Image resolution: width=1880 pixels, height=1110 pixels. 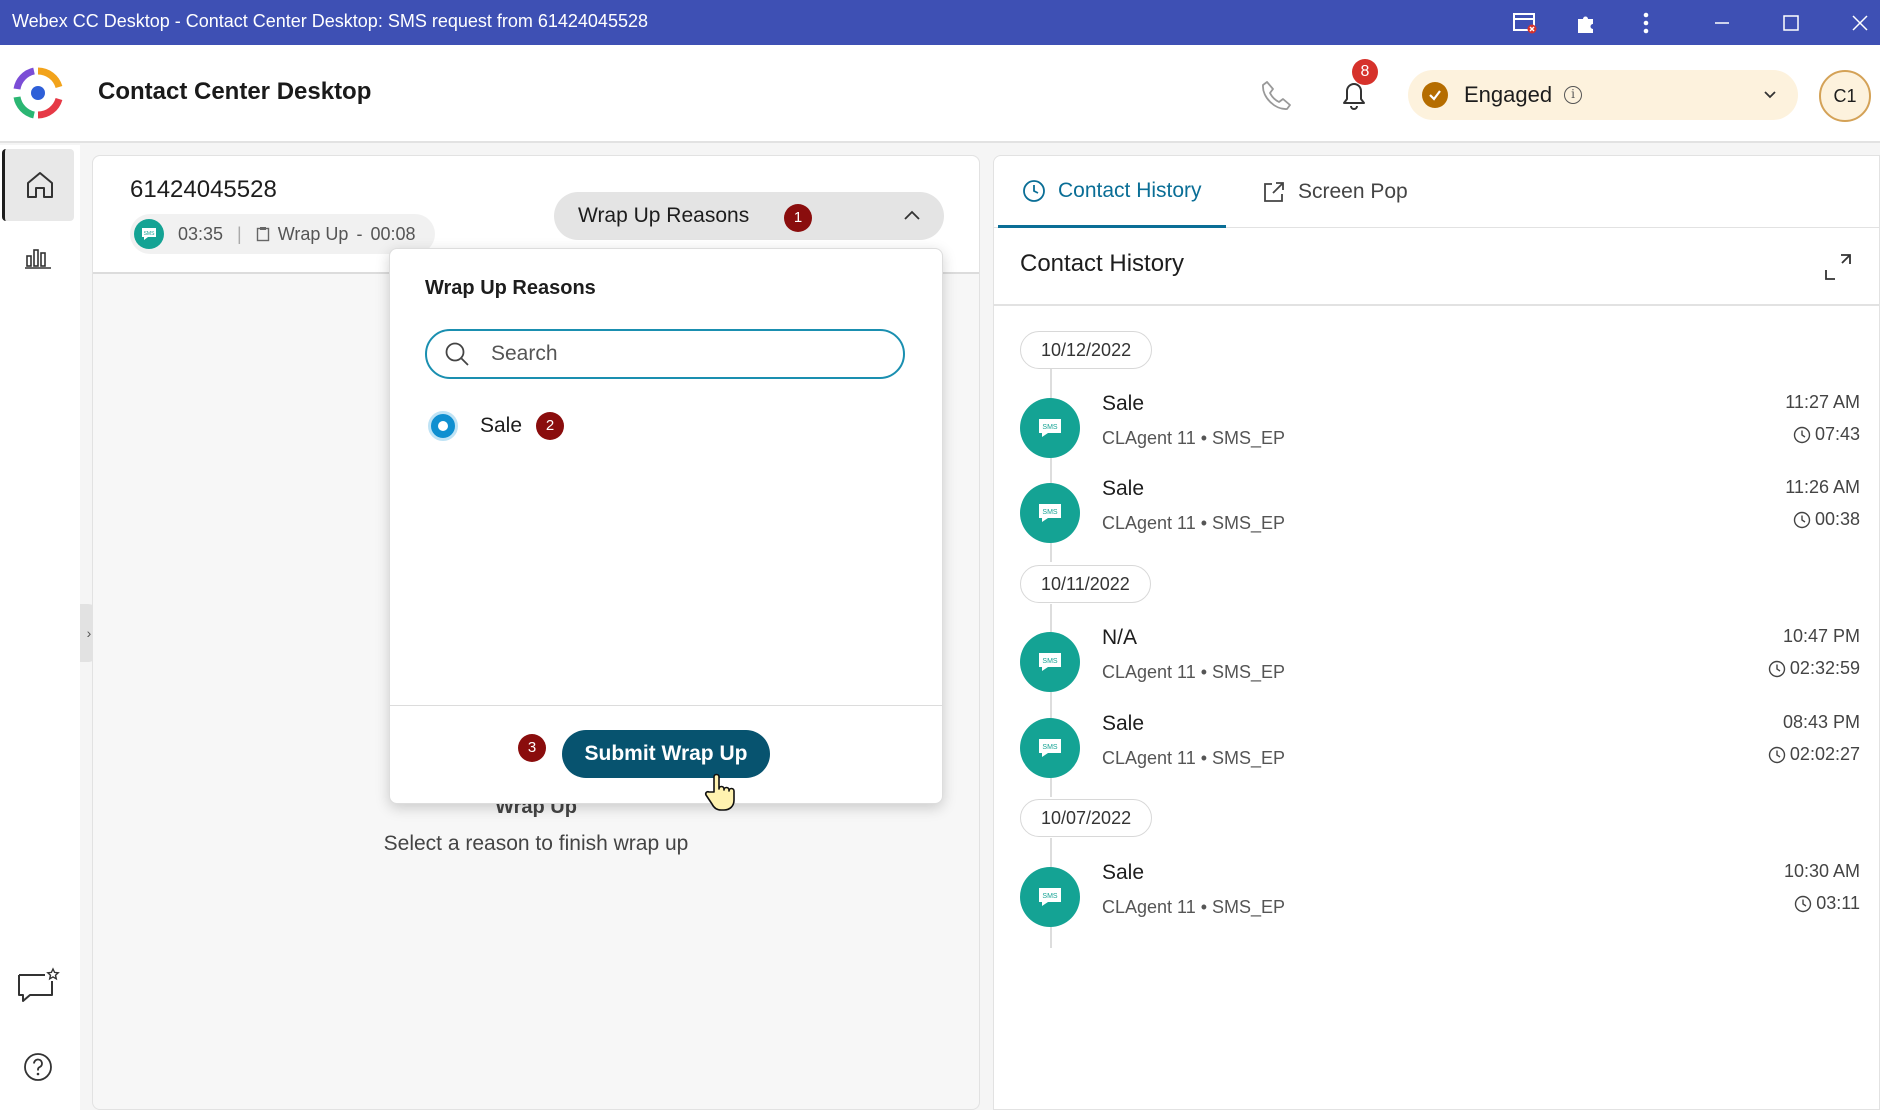 What do you see at coordinates (681, 354) in the screenshot?
I see `wrapup-search-input` at bounding box center [681, 354].